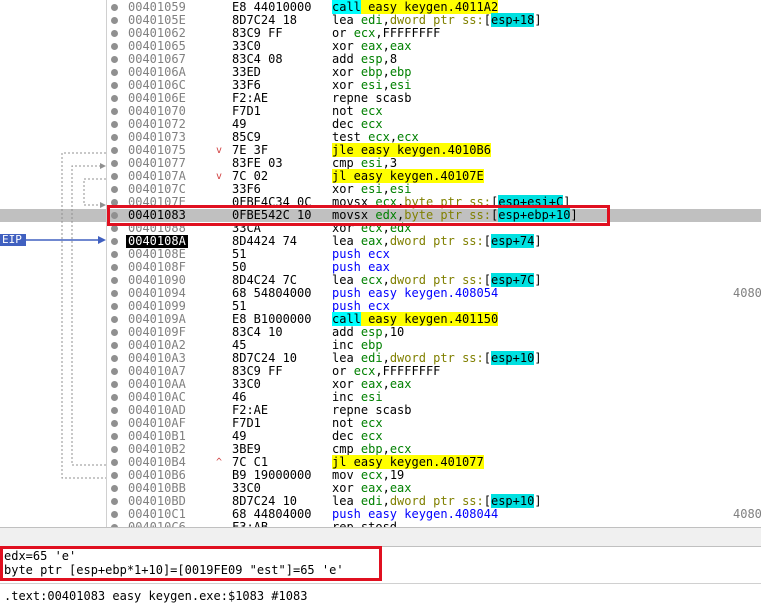 This screenshot has height=607, width=761. Describe the element at coordinates (408, 33) in the screenshot. I see `instruction-token: ,FFFFFFFF` at that location.